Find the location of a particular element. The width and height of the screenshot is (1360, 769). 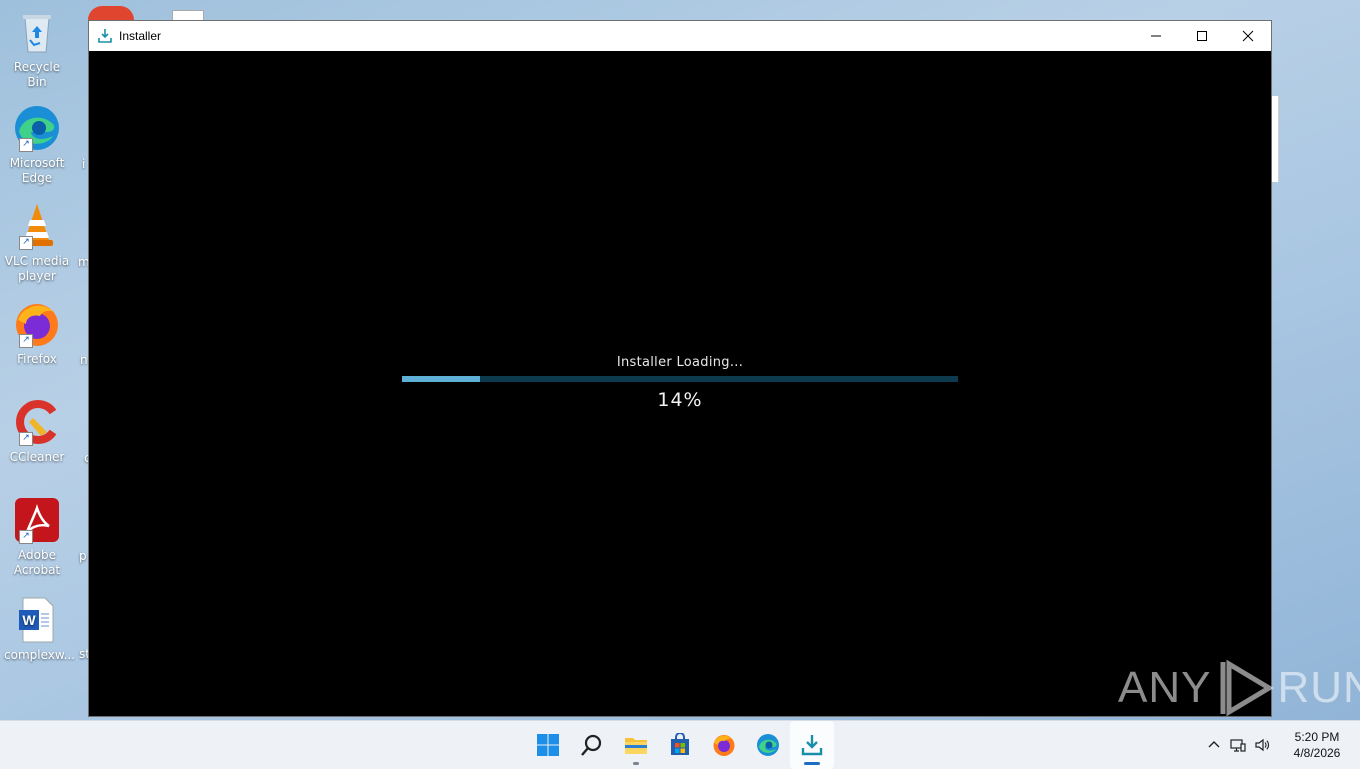

taskbar-firefox is located at coordinates (724, 745).